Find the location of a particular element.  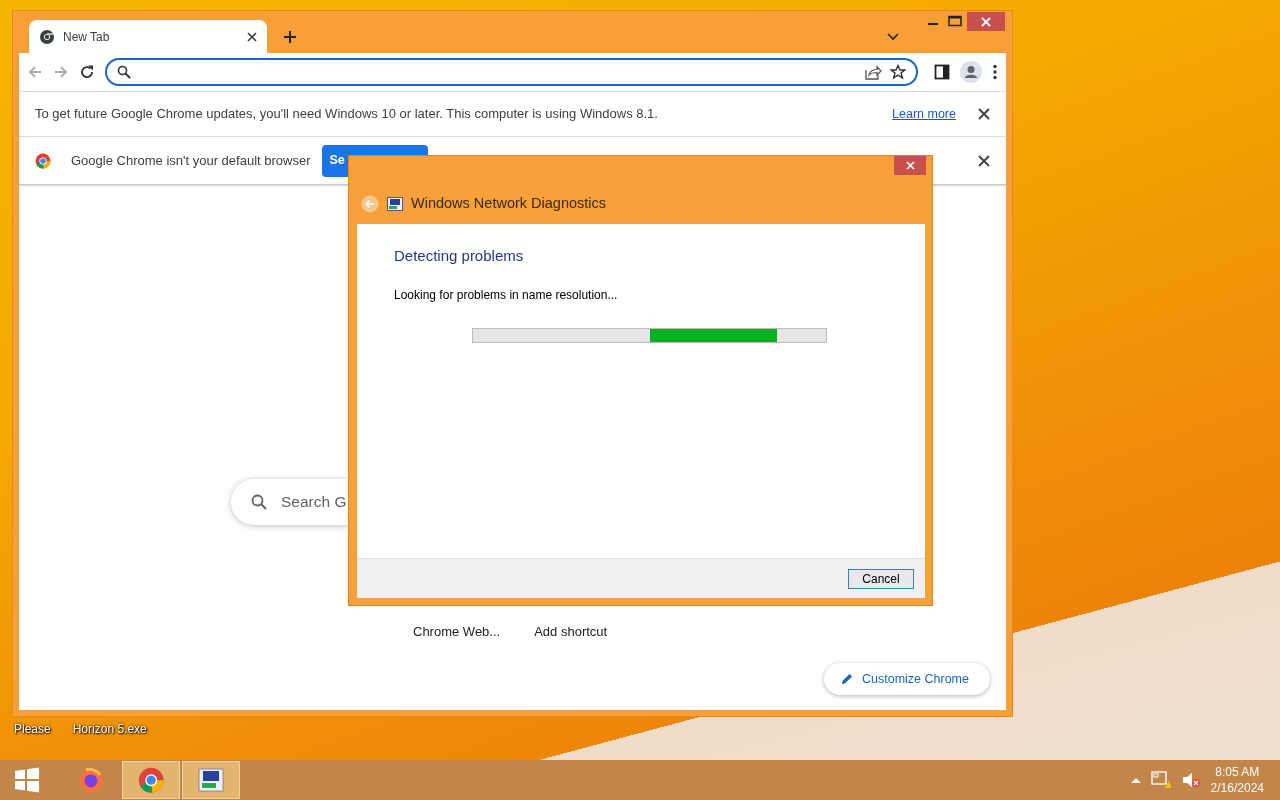

address-bar is located at coordinates (511, 72).